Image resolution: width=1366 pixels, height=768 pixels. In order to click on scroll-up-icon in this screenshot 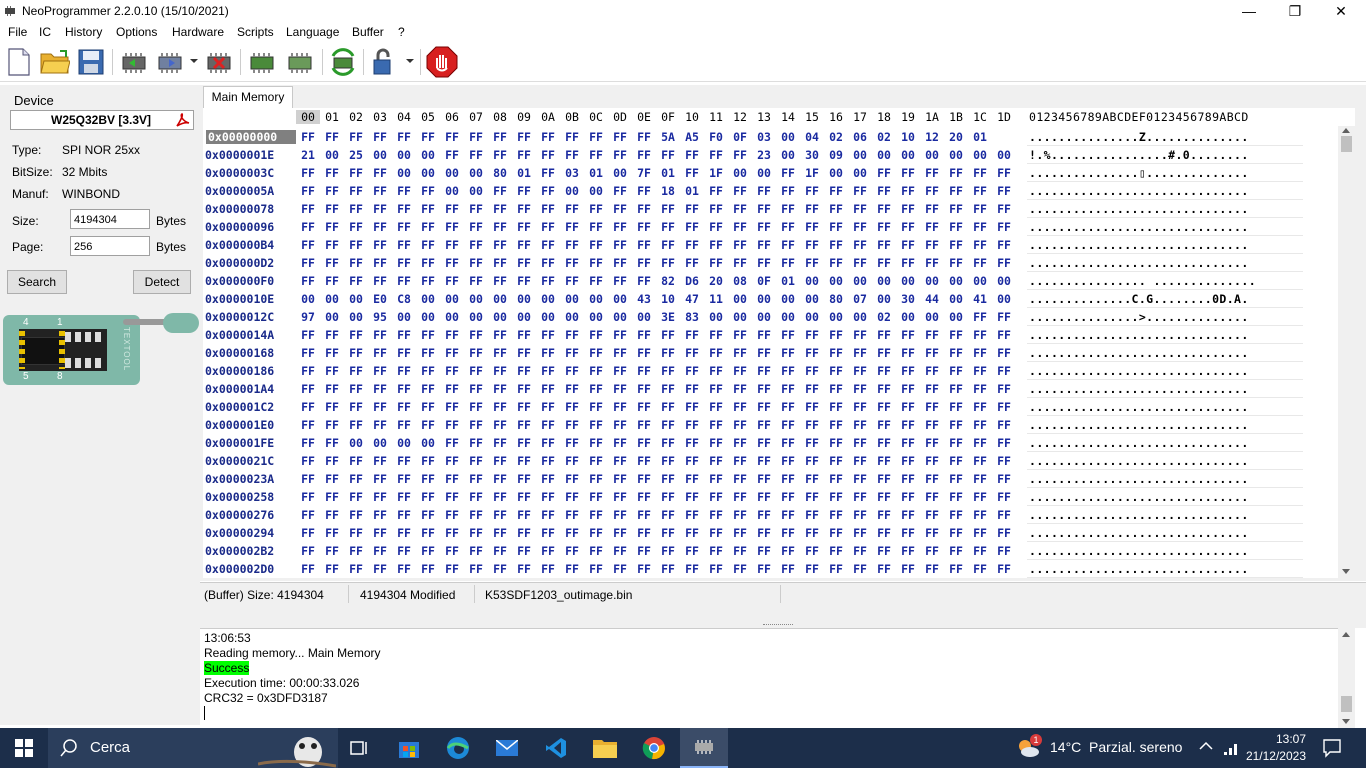, I will do `click(1346, 130)`.